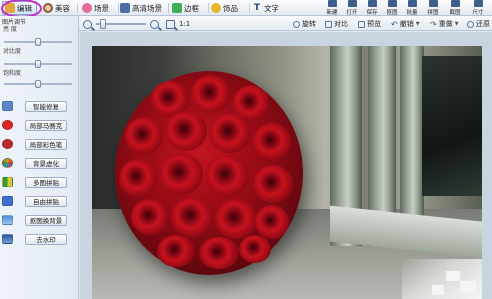  Describe the element at coordinates (177, 8) in the screenshot. I see `frame-icon` at that location.